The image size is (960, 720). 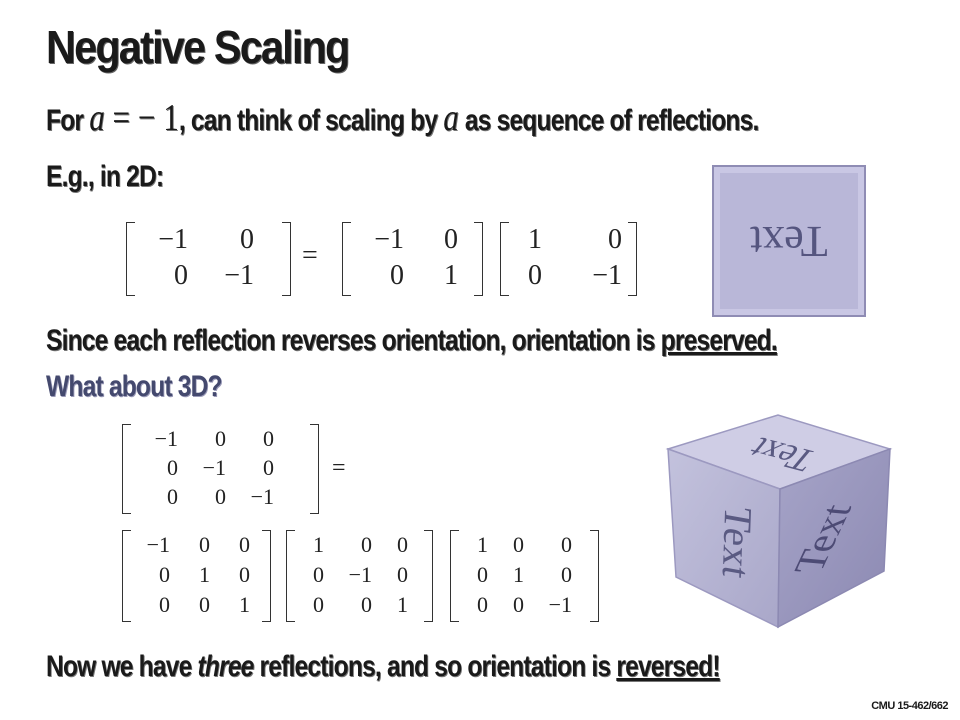 I want to click on matrix-reflect-y: 10 0 −1, so click(x=575, y=257).